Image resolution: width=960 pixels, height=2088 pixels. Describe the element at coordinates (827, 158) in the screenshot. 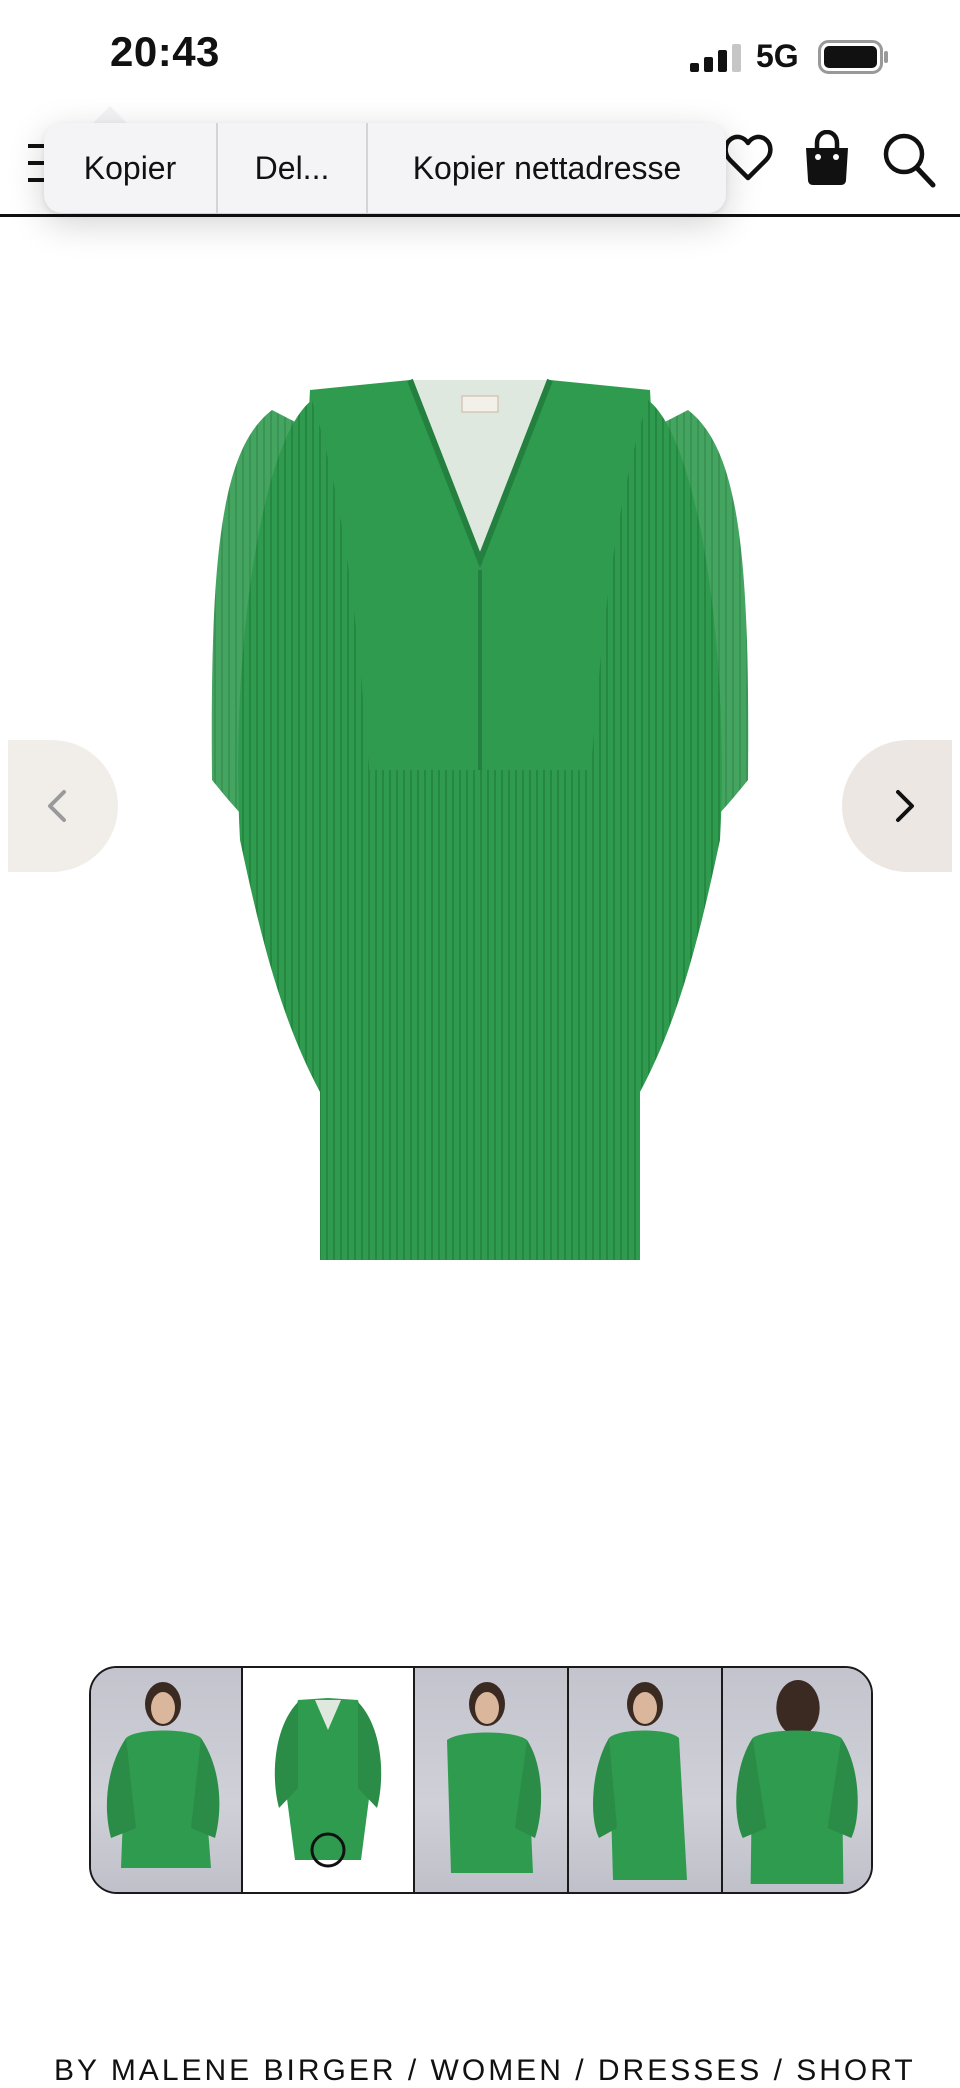

I see `shopping-bag-icon` at that location.